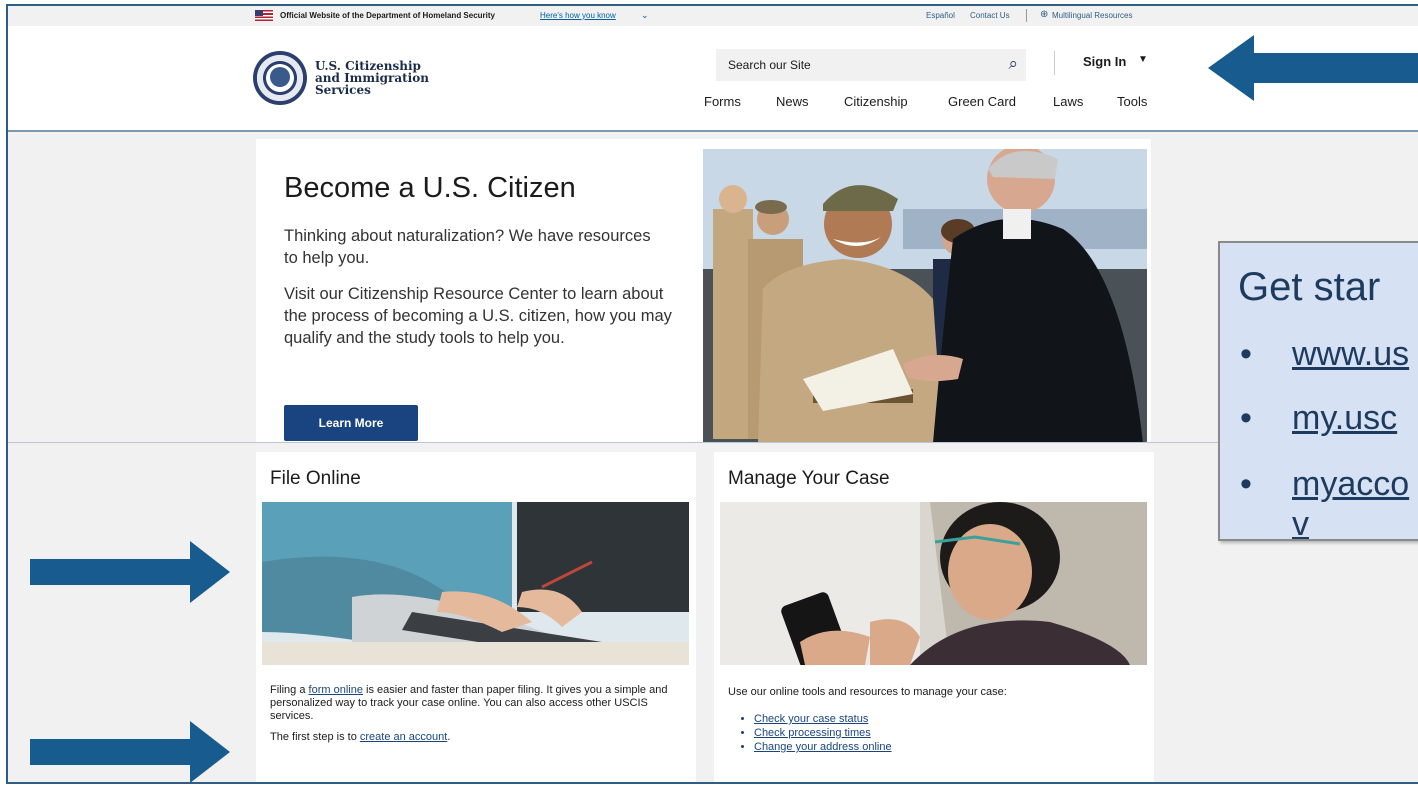  I want to click on my-uscis-link: my.usc, so click(1344, 418).